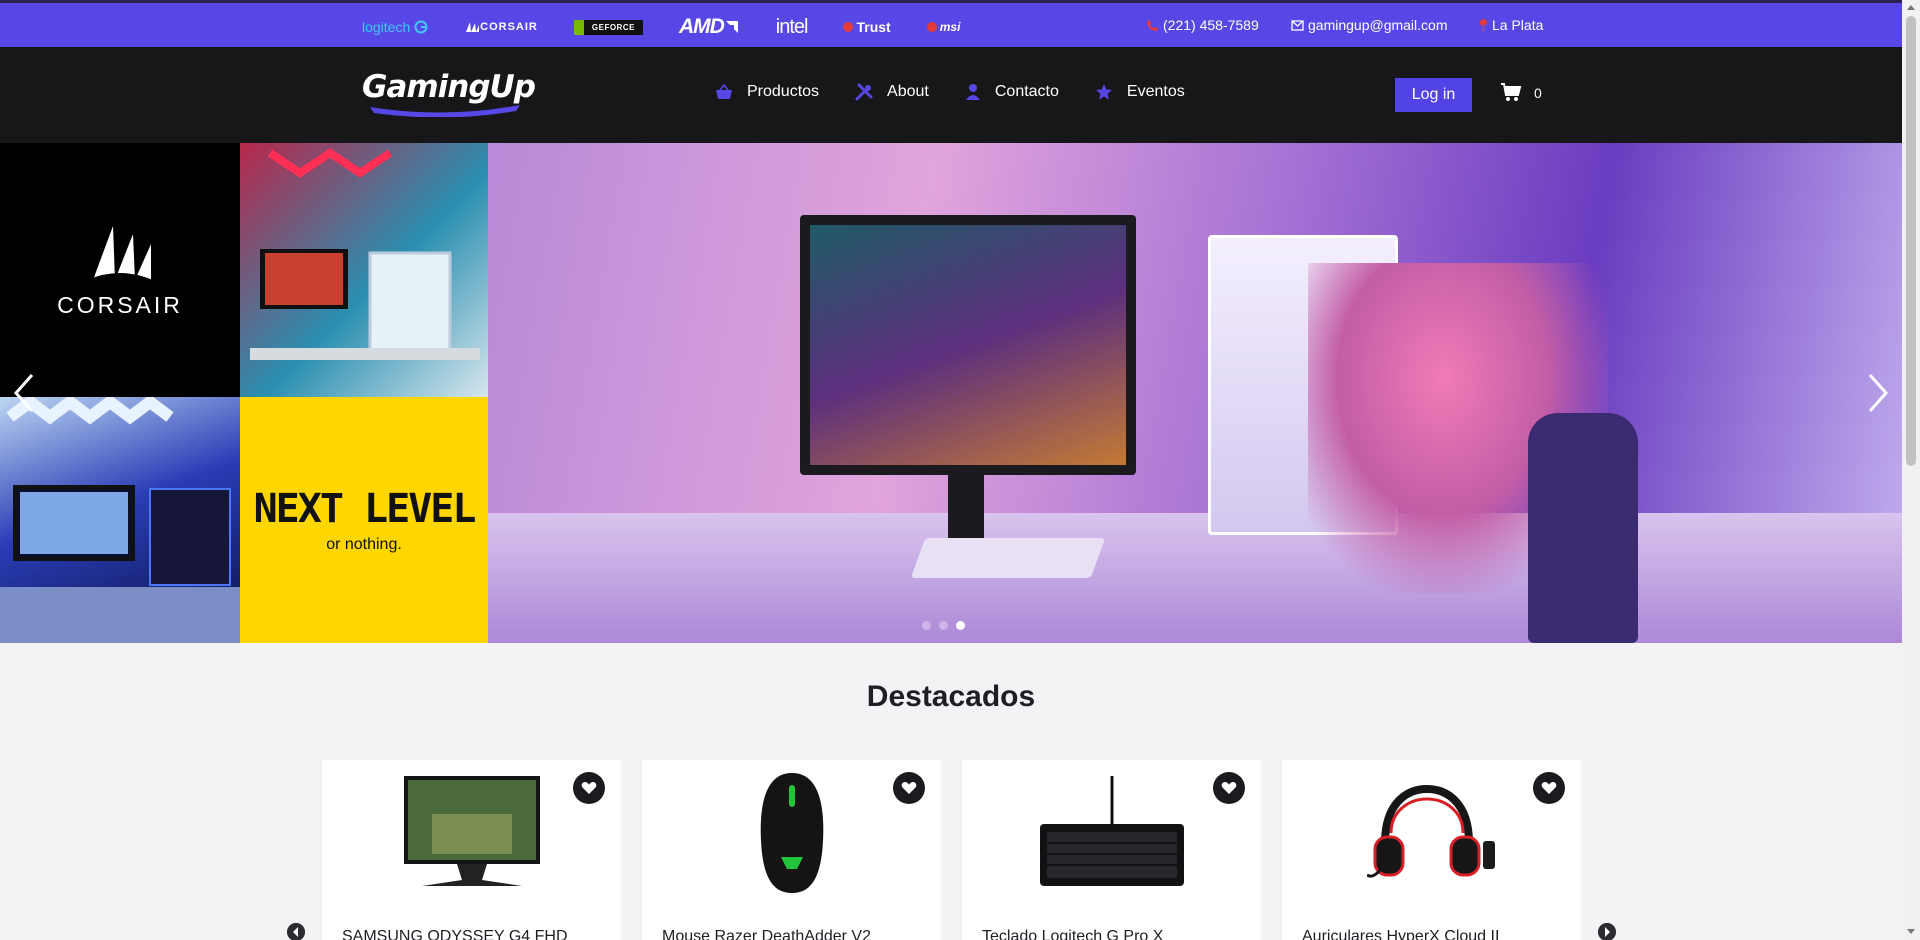  I want to click on basket-icon, so click(724, 91).